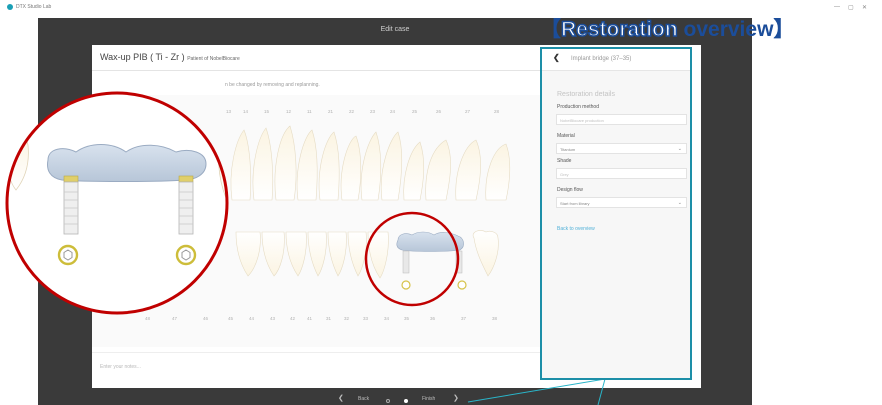 The width and height of the screenshot is (882, 405). Describe the element at coordinates (341, 398) in the screenshot. I see `chevron-left-icon: ❮` at that location.